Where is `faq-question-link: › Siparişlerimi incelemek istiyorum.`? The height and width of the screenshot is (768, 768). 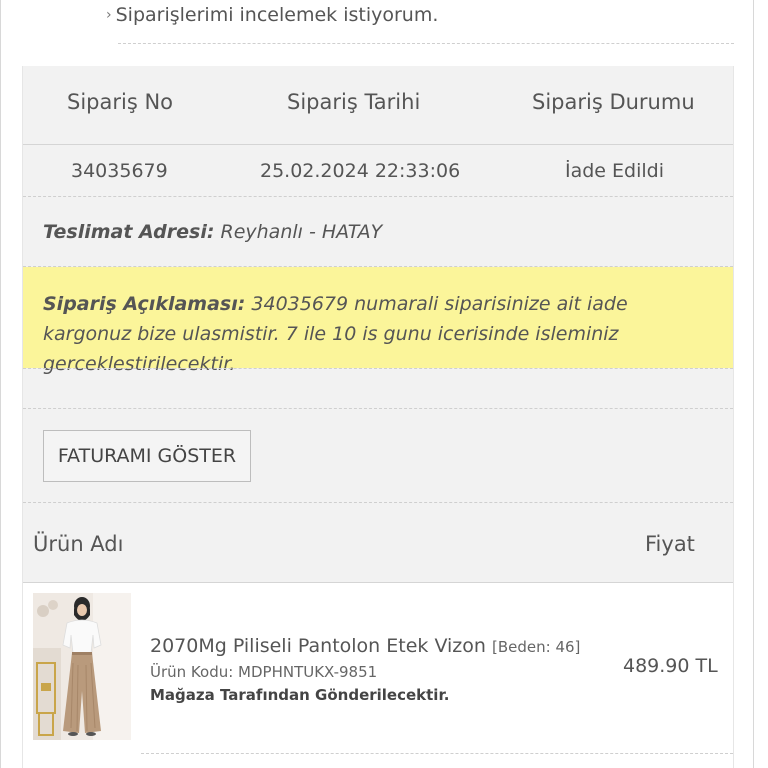 faq-question-link: › Siparişlerimi incelemek istiyorum. is located at coordinates (272, 15).